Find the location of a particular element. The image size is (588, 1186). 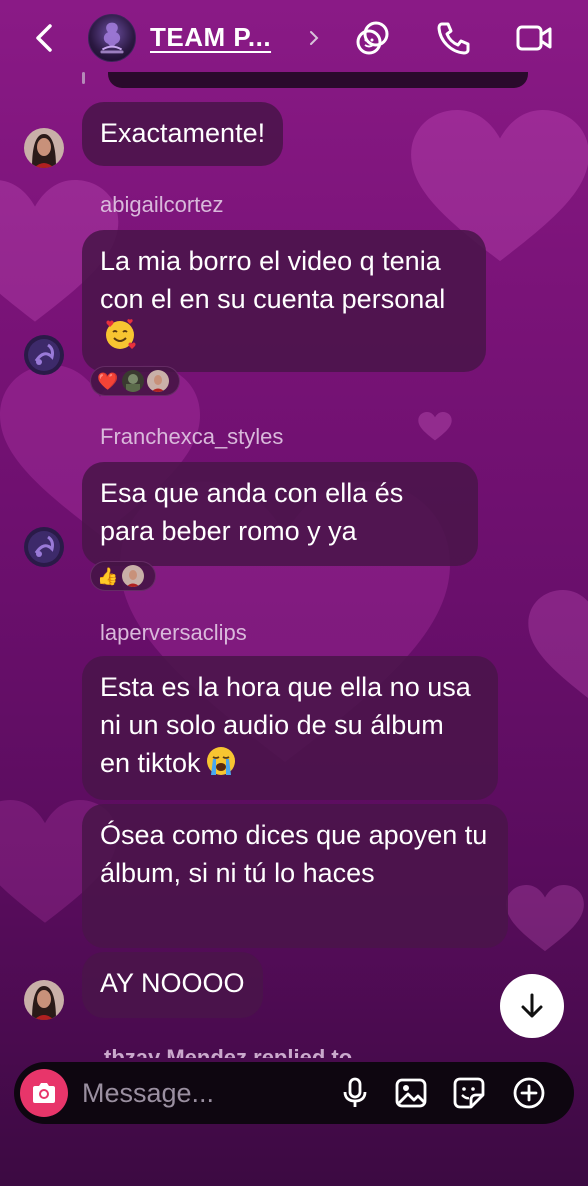

effects-icon is located at coordinates (372, 38).